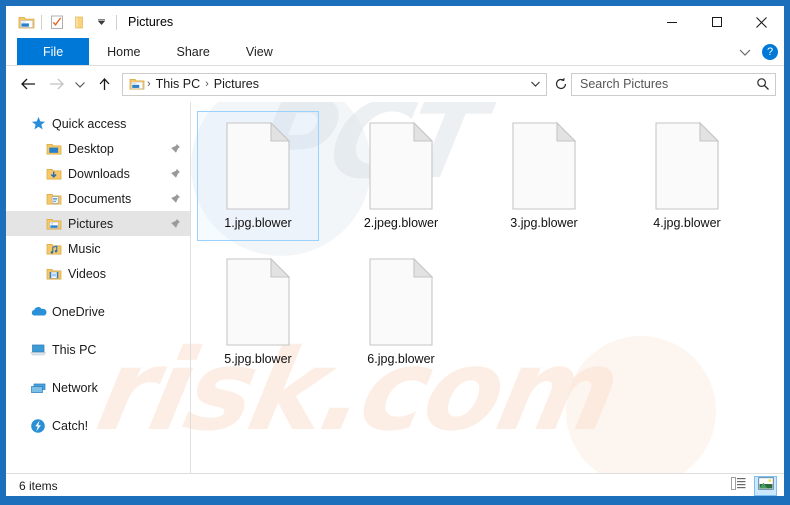 This screenshot has height=505, width=790. What do you see at coordinates (91, 148) in the screenshot?
I see `sidebar-label-desktop: Desktop` at bounding box center [91, 148].